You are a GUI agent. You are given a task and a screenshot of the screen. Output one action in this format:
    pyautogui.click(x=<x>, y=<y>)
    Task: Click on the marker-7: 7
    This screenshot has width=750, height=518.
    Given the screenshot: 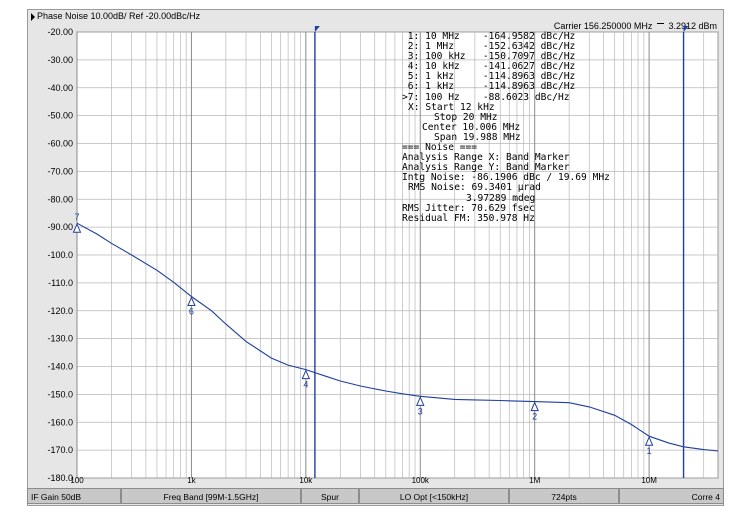 What is the action you would take?
    pyautogui.click(x=77, y=222)
    